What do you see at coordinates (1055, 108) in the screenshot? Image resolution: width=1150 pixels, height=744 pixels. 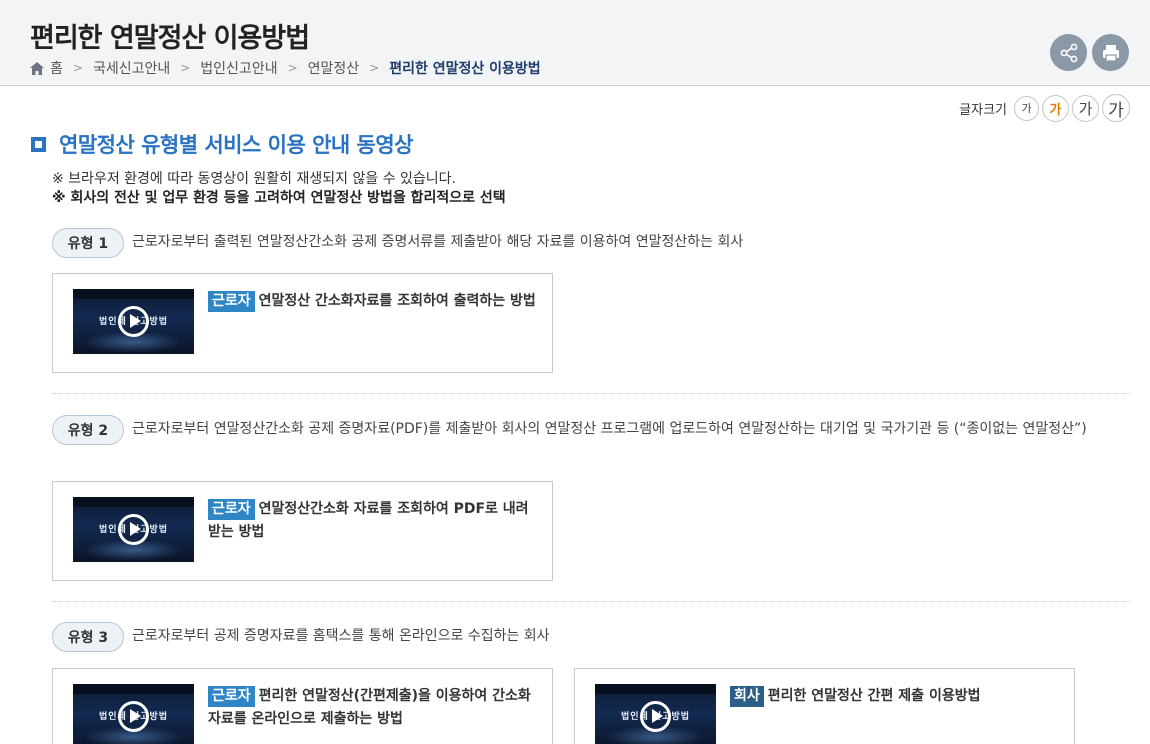 I see `font-size-default-button: 가` at bounding box center [1055, 108].